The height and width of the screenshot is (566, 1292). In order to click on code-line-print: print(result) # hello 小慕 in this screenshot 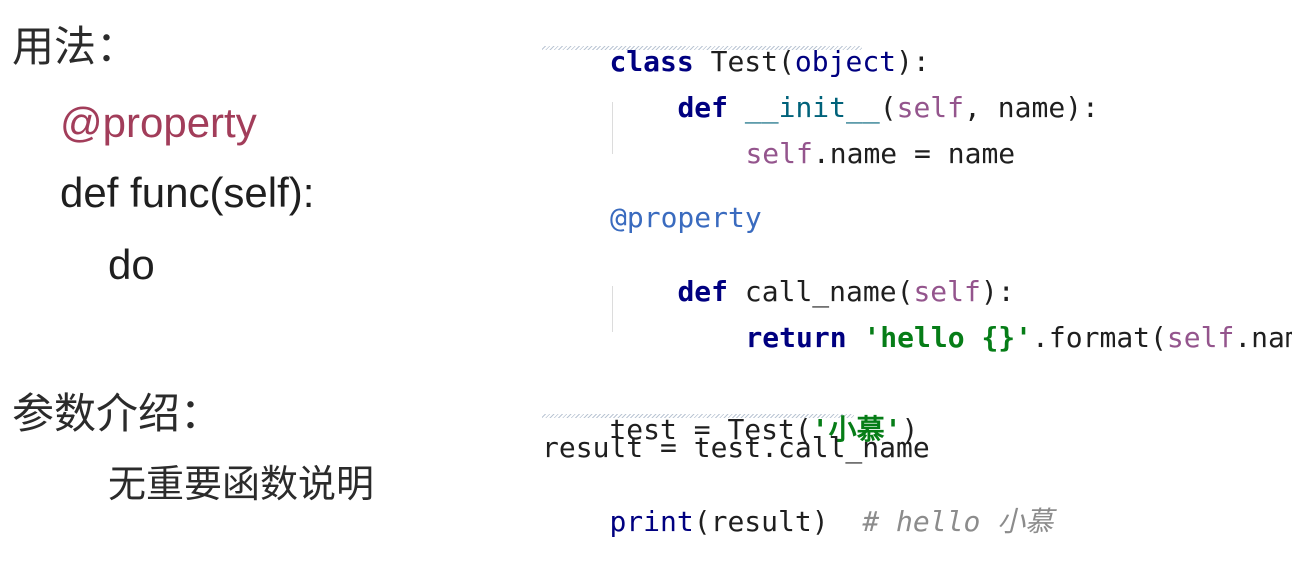, I will do `click(797, 522)`.